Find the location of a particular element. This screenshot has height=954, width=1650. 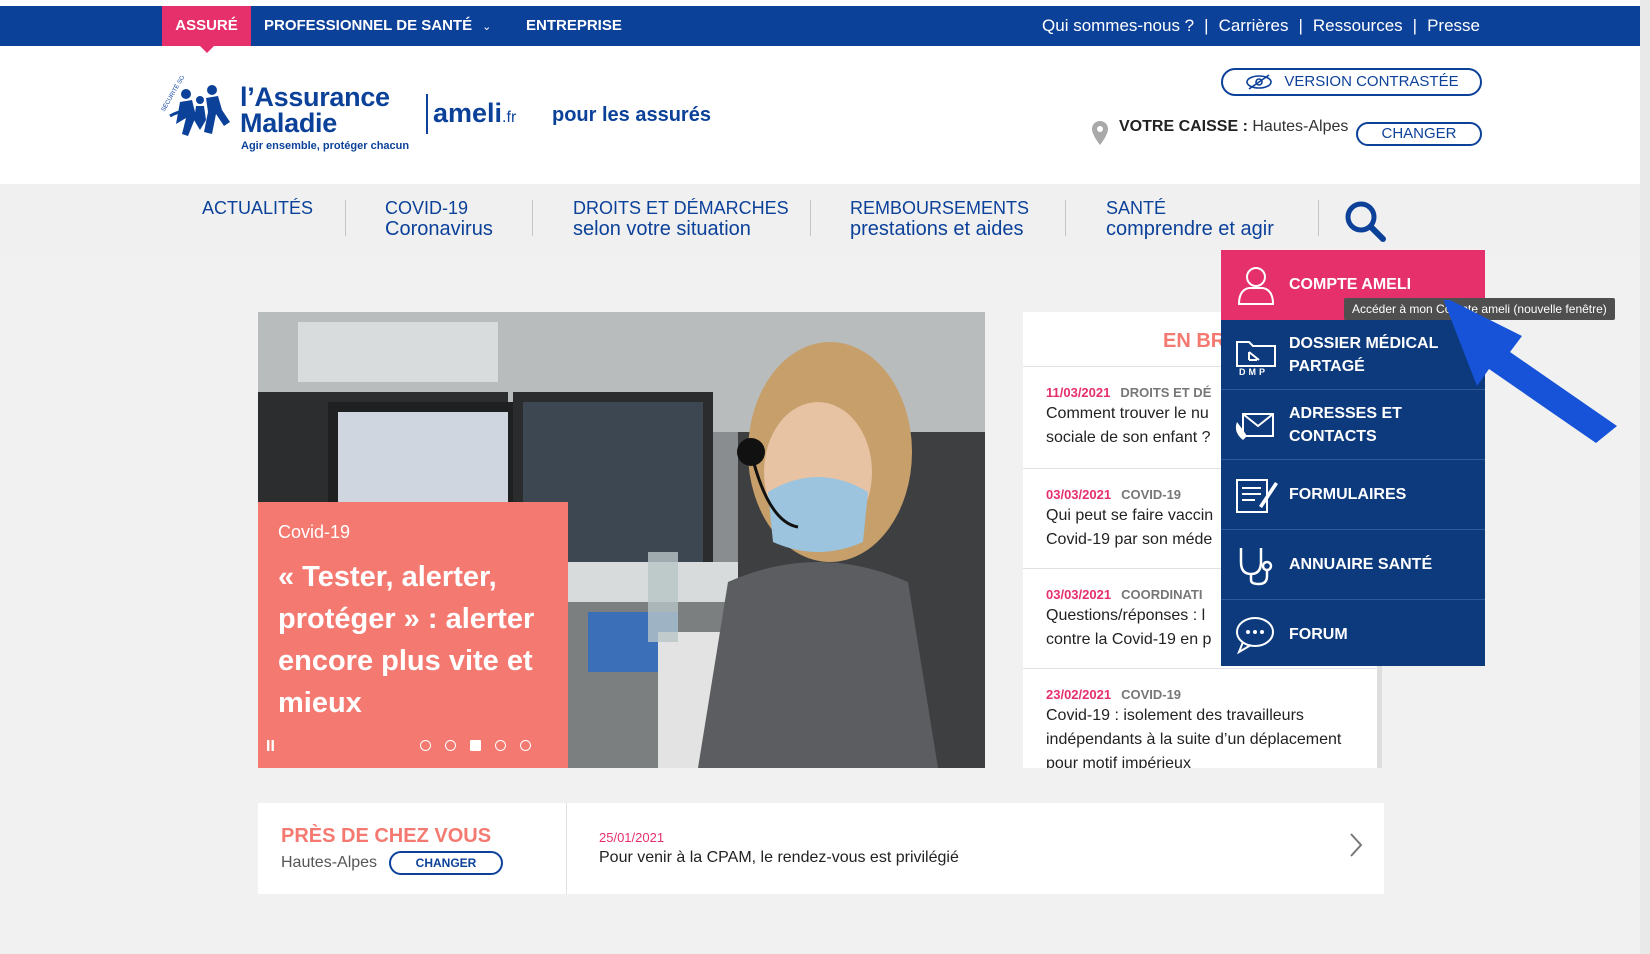

scrollbar-track is located at coordinates (1645, 477).